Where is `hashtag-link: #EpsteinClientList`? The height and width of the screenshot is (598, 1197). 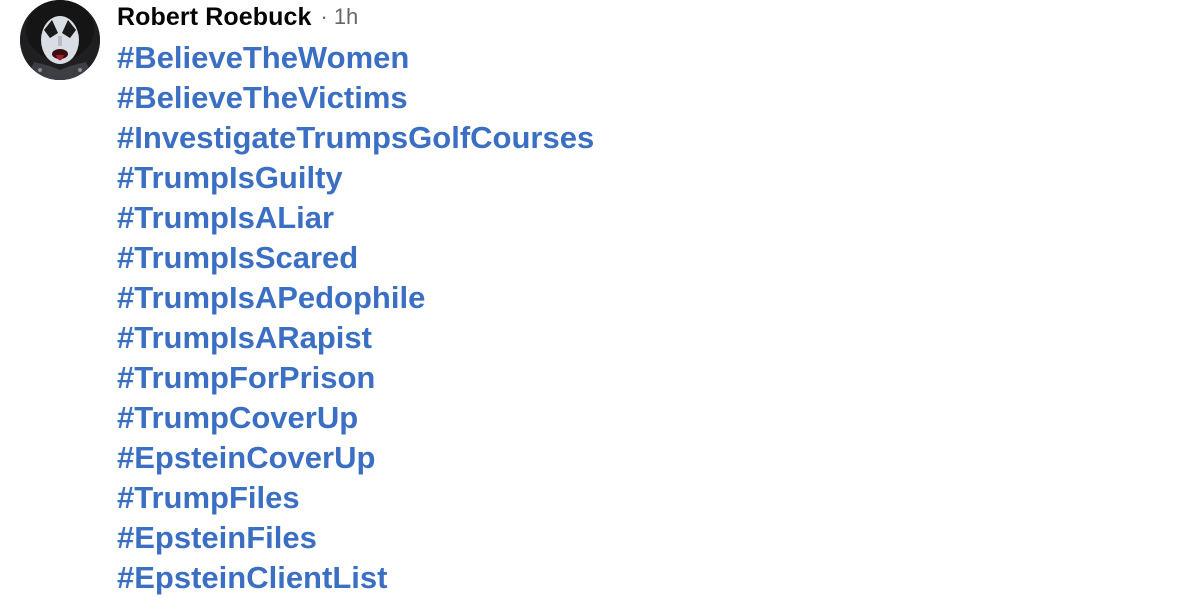
hashtag-link: #EpsteinClientList is located at coordinates (355, 578).